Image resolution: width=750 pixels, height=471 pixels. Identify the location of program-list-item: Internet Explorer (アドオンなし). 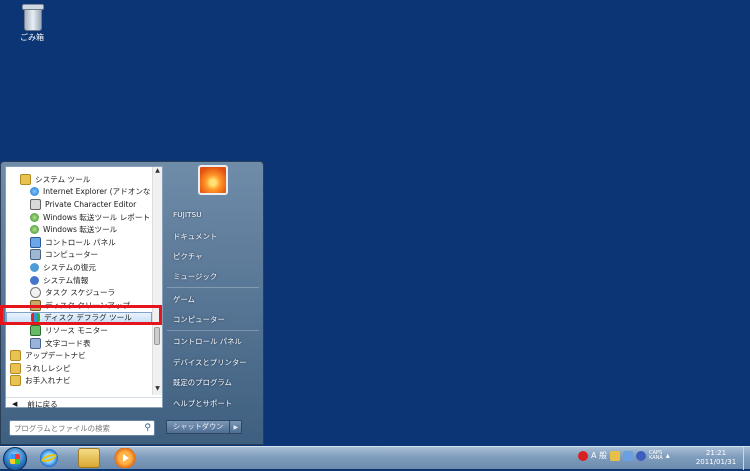
(79, 192).